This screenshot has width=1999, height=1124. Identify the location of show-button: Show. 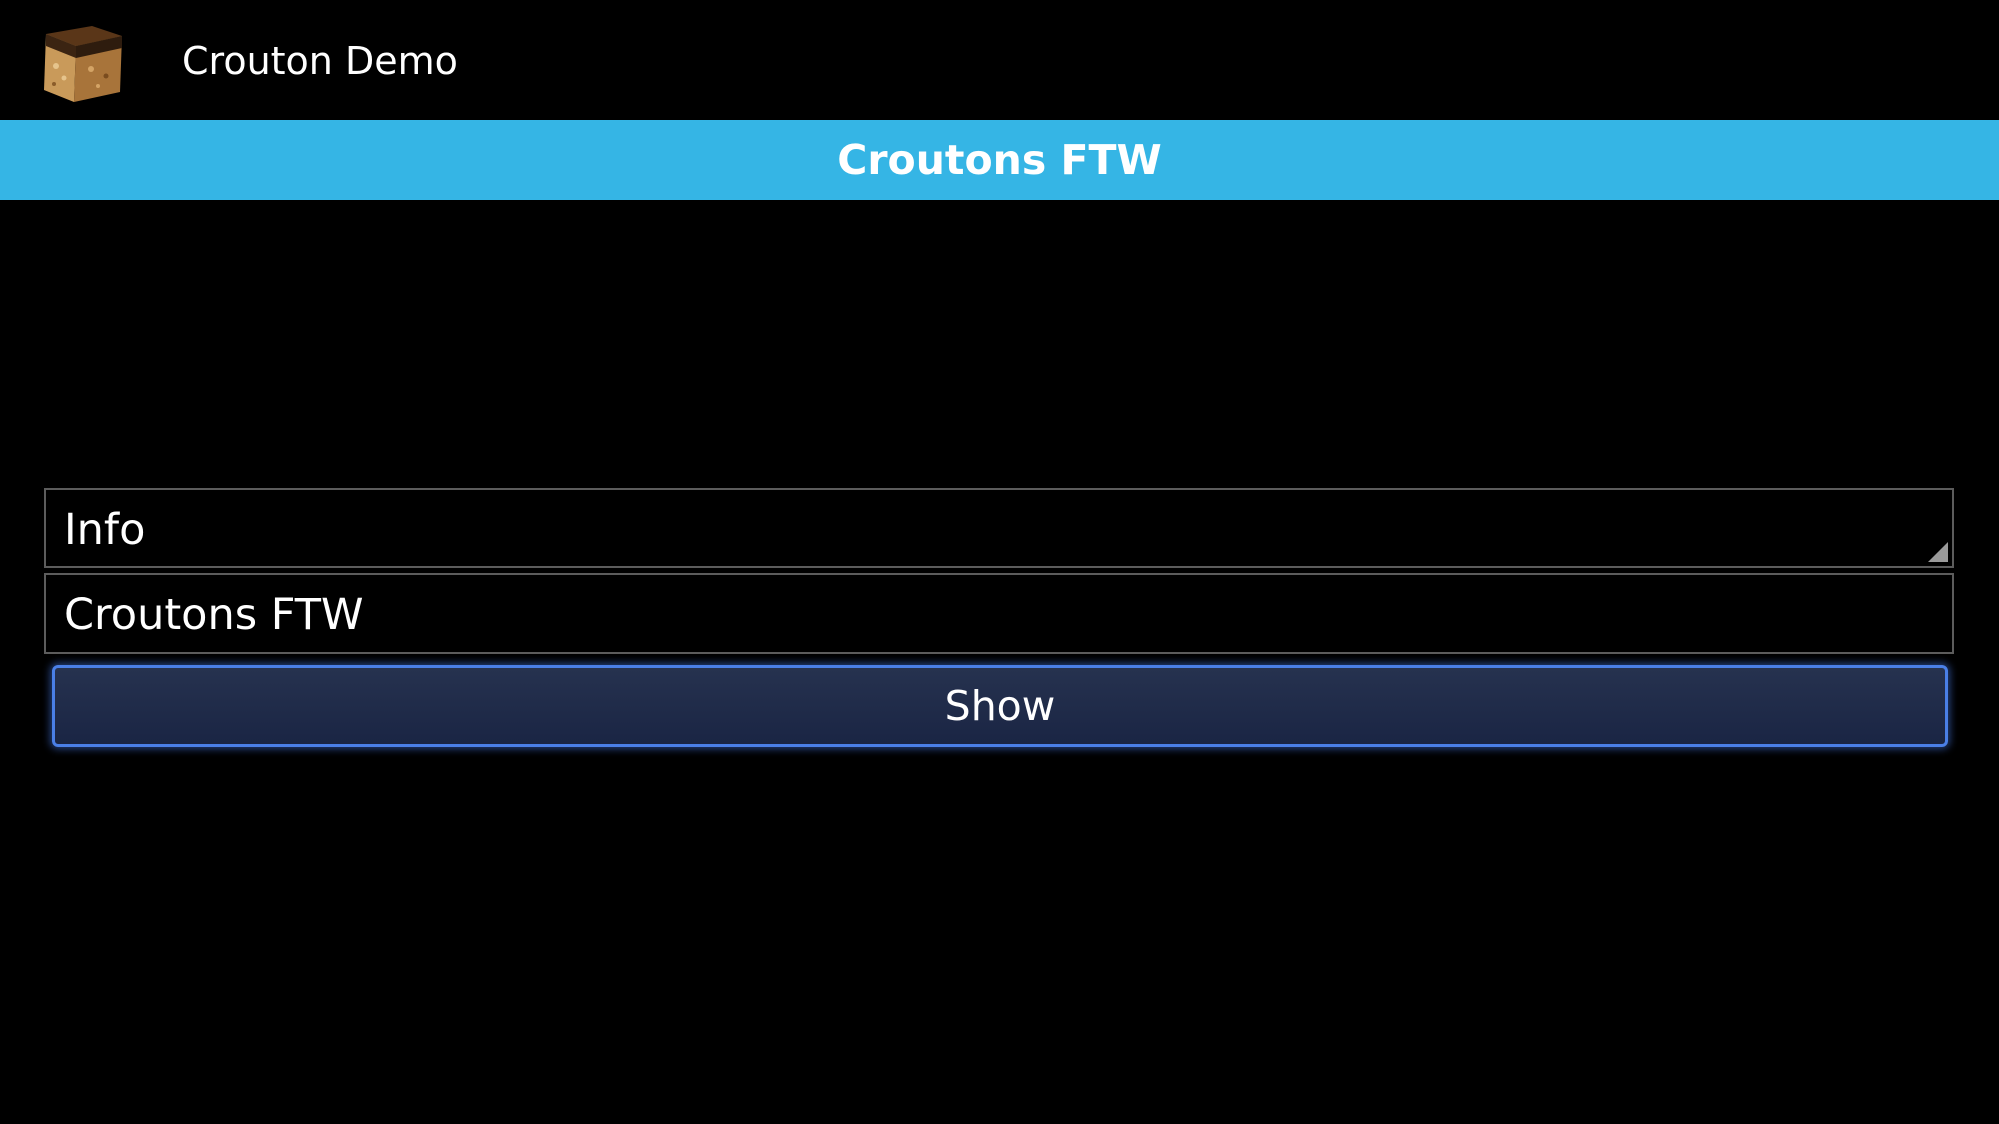
(1000, 706).